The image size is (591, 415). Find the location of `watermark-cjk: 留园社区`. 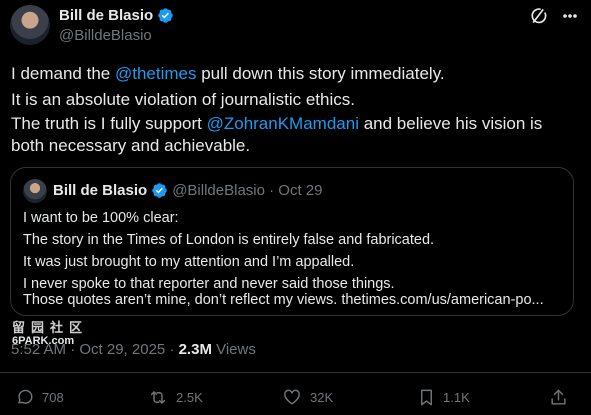

watermark-cjk: 留园社区 is located at coordinates (50, 328).